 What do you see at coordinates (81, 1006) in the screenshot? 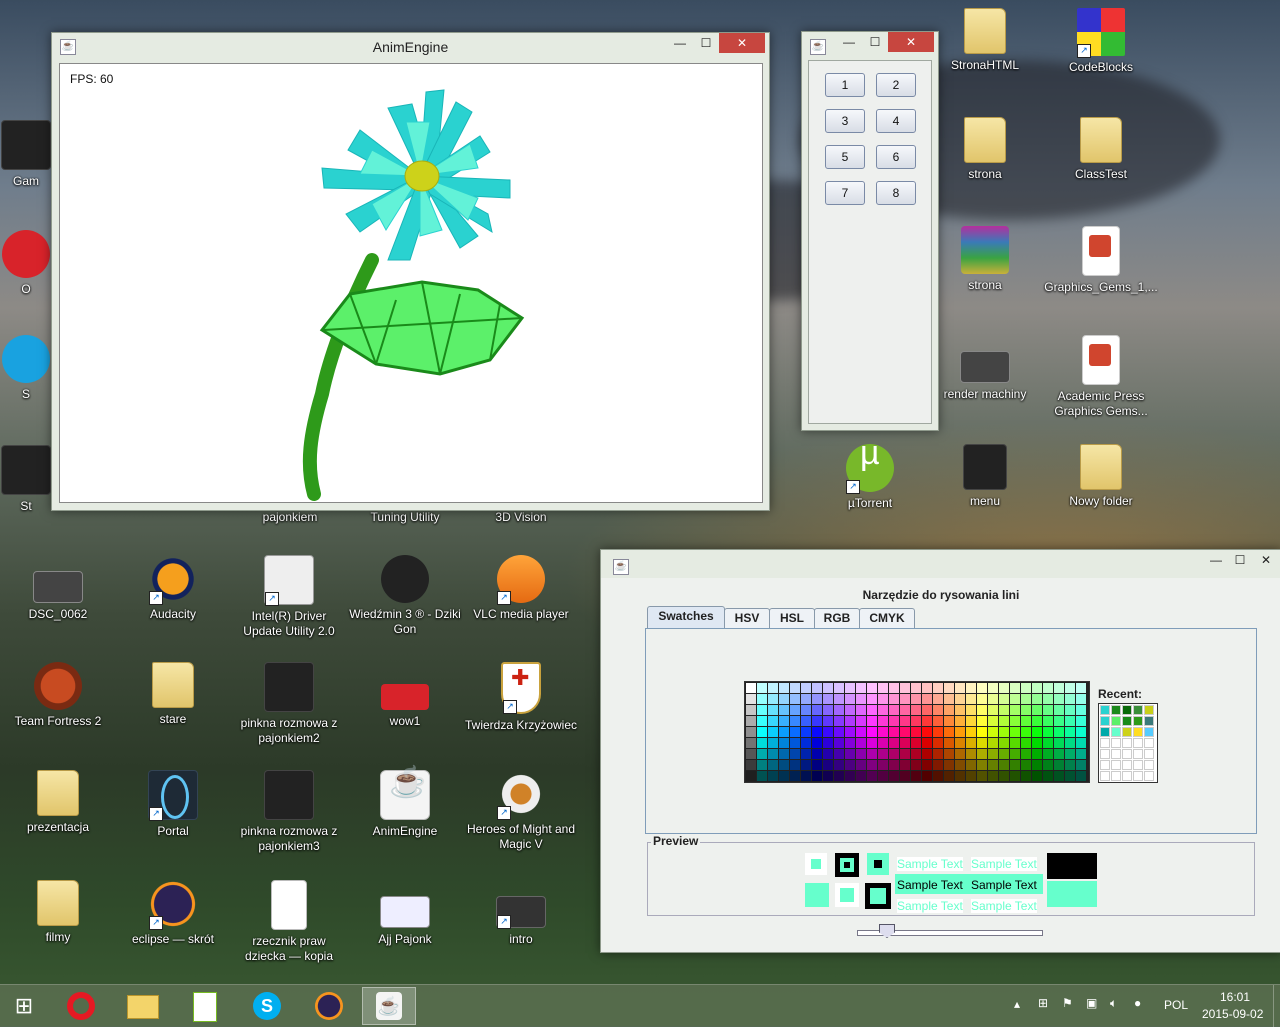
I see `opera-icon` at bounding box center [81, 1006].